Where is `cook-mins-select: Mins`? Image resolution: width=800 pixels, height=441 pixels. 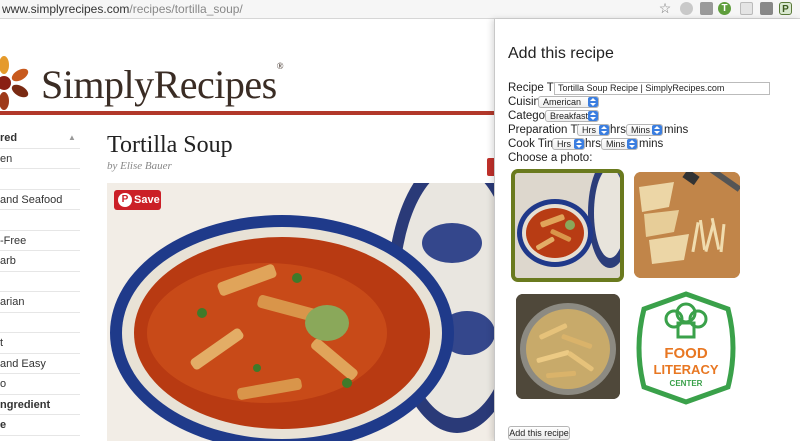 cook-mins-select: Mins is located at coordinates (619, 144).